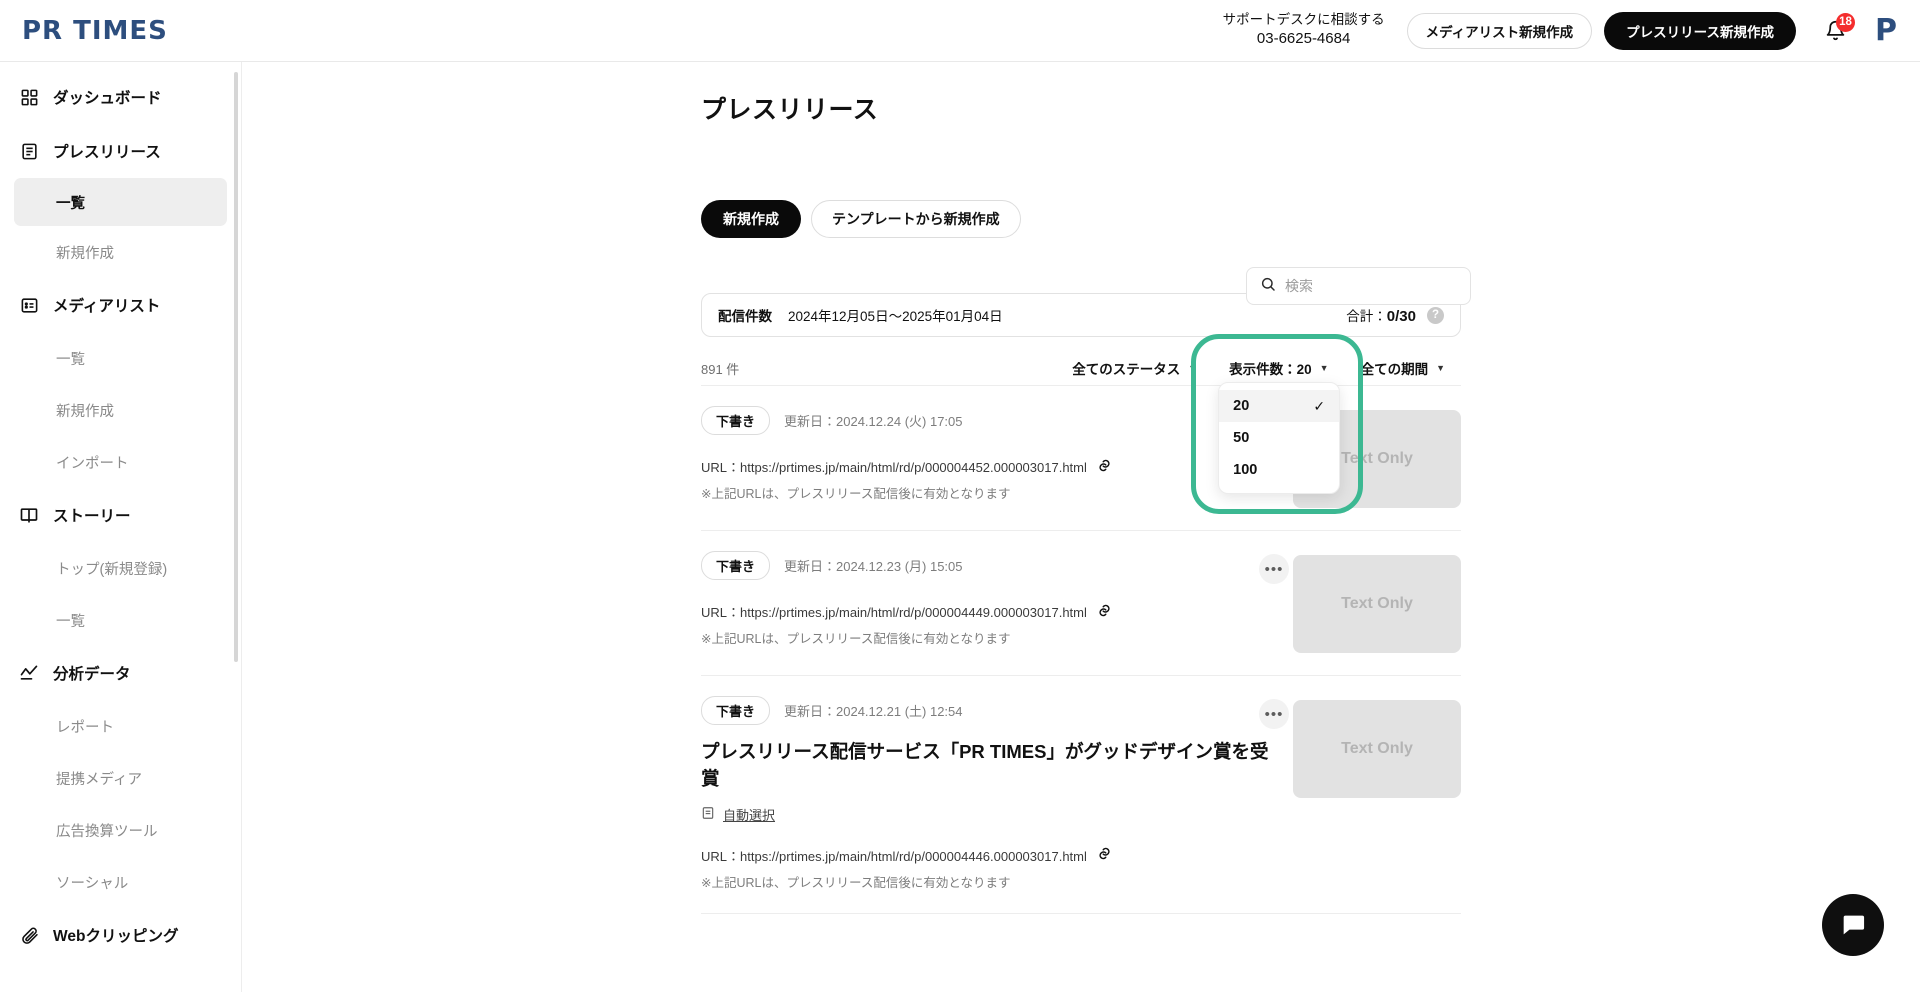  What do you see at coordinates (1700, 30) in the screenshot?
I see `create-press-release-button: プレスリリース新規作成` at bounding box center [1700, 30].